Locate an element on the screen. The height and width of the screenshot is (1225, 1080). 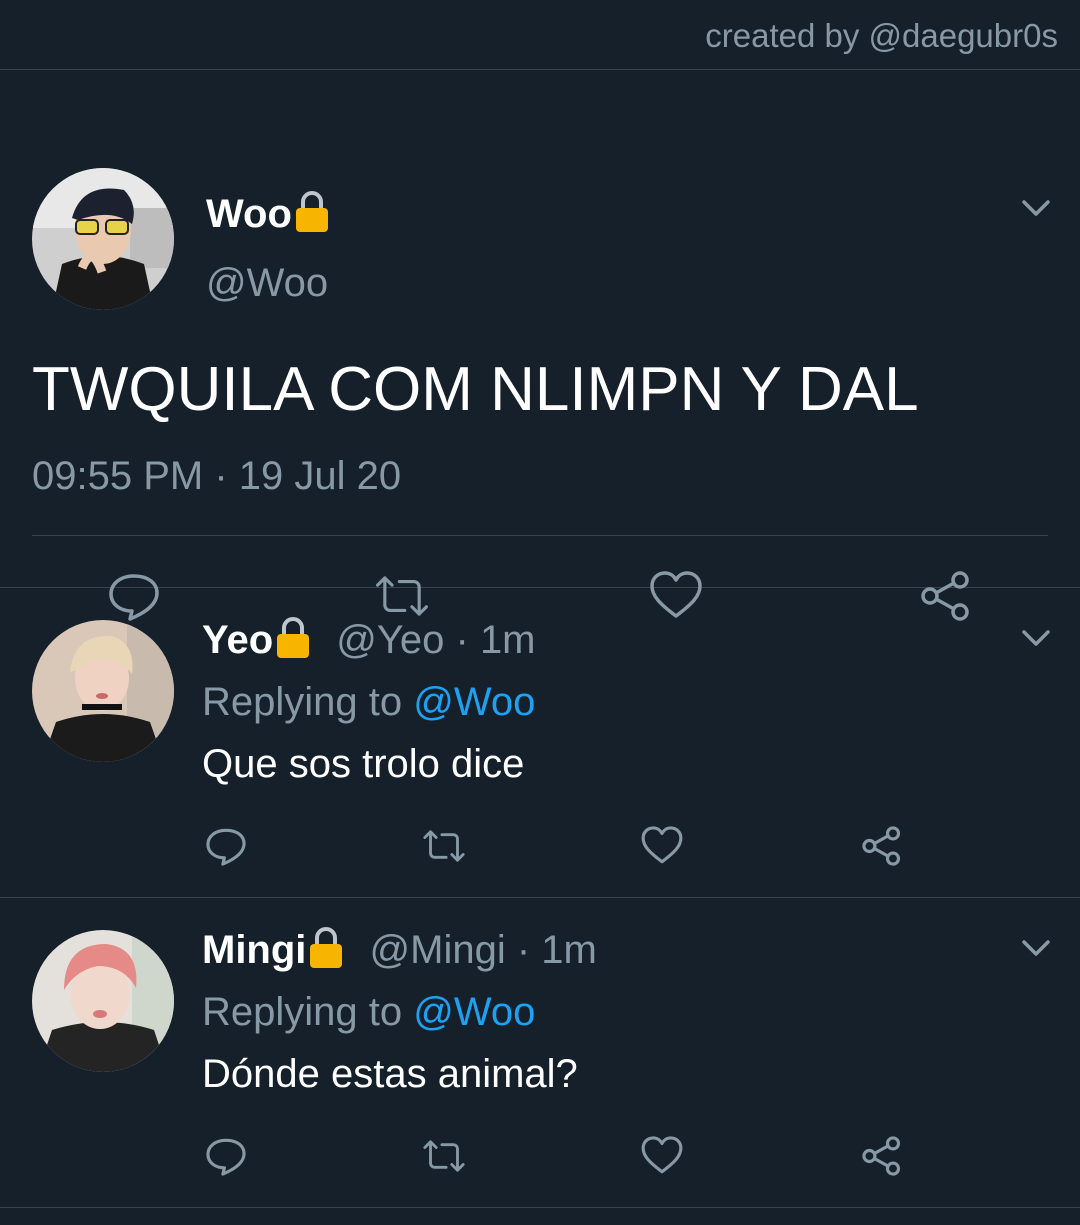
user-handle: @Woo is located at coordinates (267, 283).